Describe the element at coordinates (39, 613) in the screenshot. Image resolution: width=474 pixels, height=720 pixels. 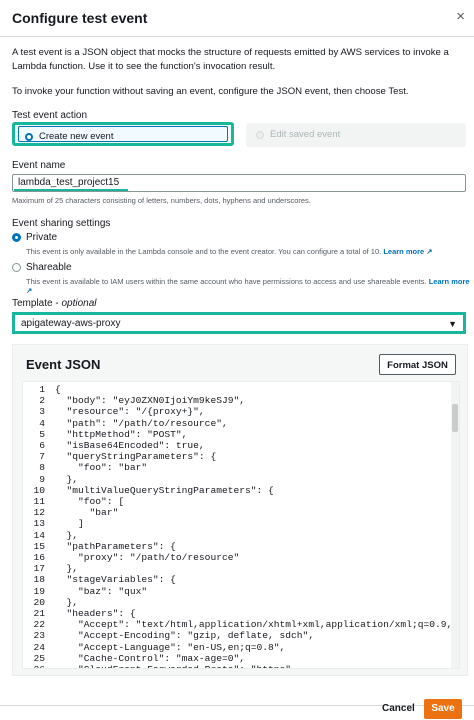
I see `line-number: 21` at that location.